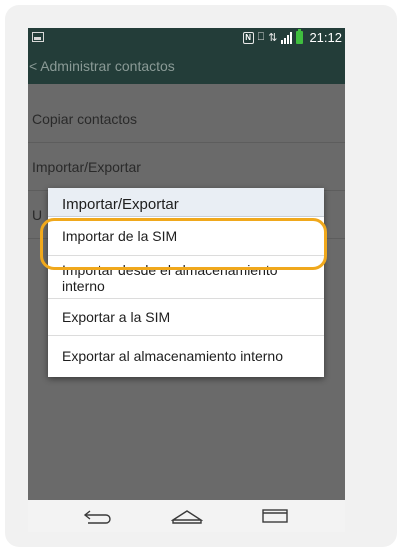 This screenshot has width=410, height=558. I want to click on dialog-title: Importar/Exportar, so click(186, 202).